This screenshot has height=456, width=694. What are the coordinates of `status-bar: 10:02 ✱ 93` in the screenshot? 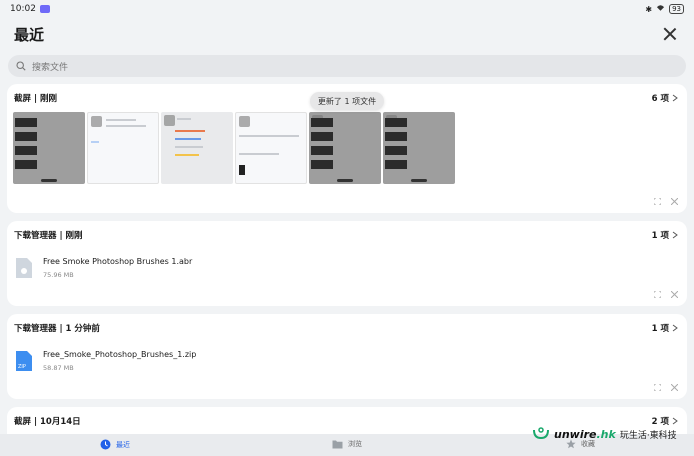 It's located at (347, 9).